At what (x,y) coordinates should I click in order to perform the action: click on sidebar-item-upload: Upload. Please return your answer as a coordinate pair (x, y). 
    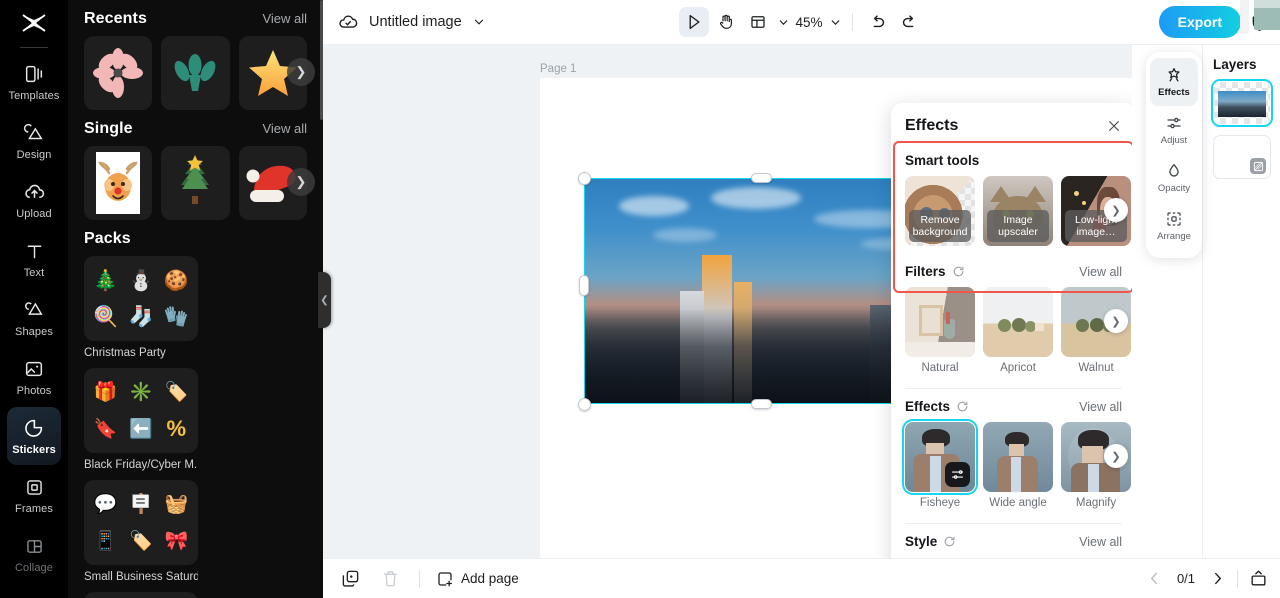
    Looking at the image, I should click on (34, 200).